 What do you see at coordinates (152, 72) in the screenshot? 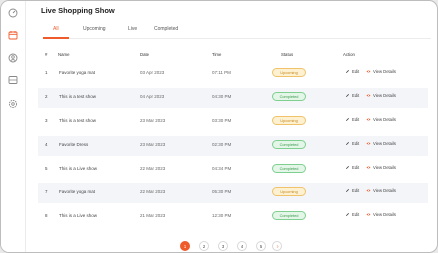
I see `row-date: 03 Apr 2023` at bounding box center [152, 72].